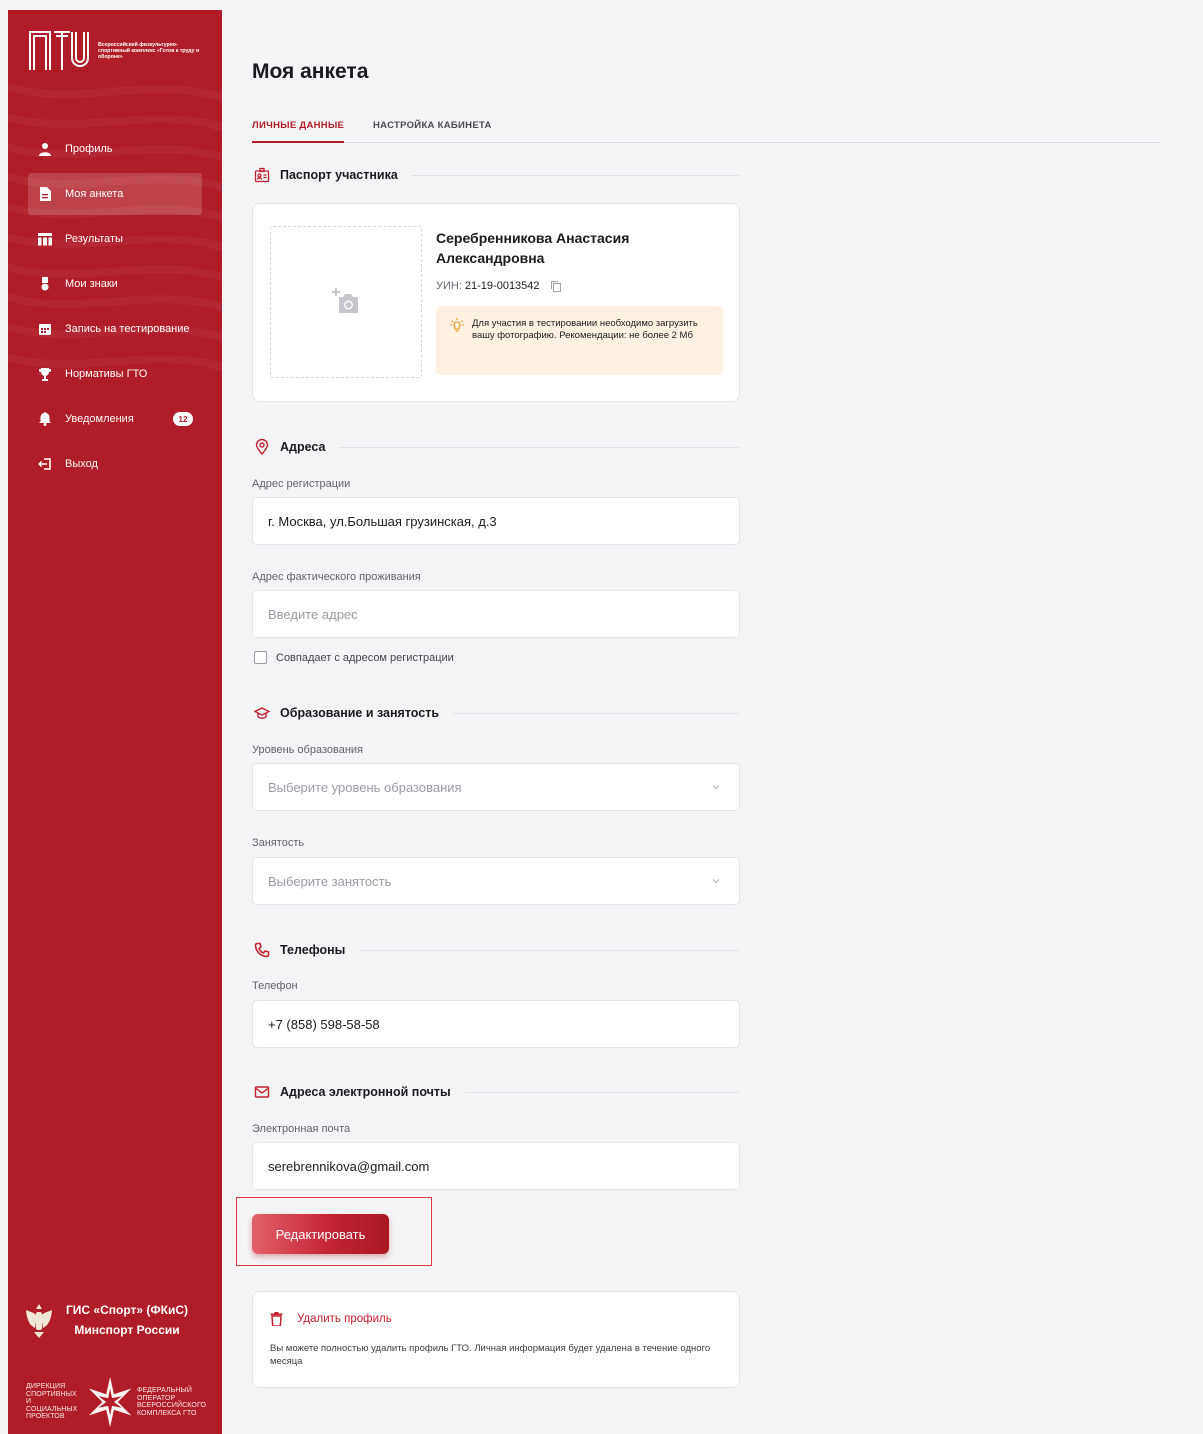 This screenshot has width=1203, height=1434. I want to click on sidebar-item-label: Уведомления, so click(99, 419).